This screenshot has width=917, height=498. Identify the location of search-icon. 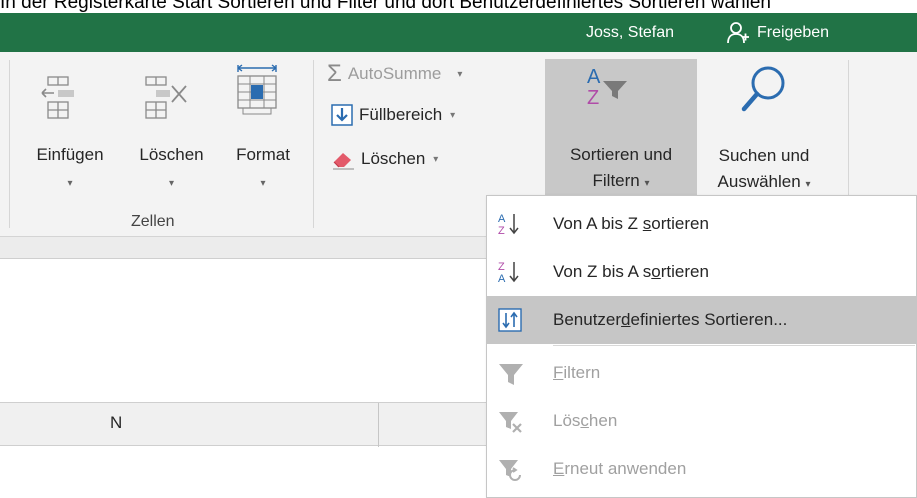
(763, 89).